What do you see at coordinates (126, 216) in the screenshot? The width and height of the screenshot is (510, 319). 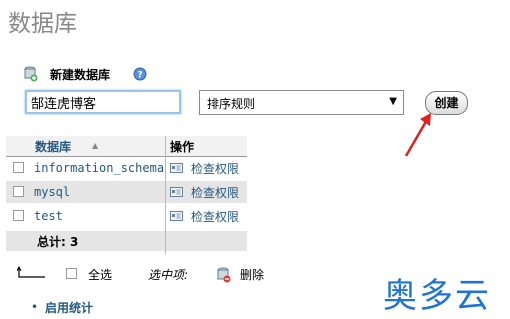 I see `table-row: test 检查权限` at bounding box center [126, 216].